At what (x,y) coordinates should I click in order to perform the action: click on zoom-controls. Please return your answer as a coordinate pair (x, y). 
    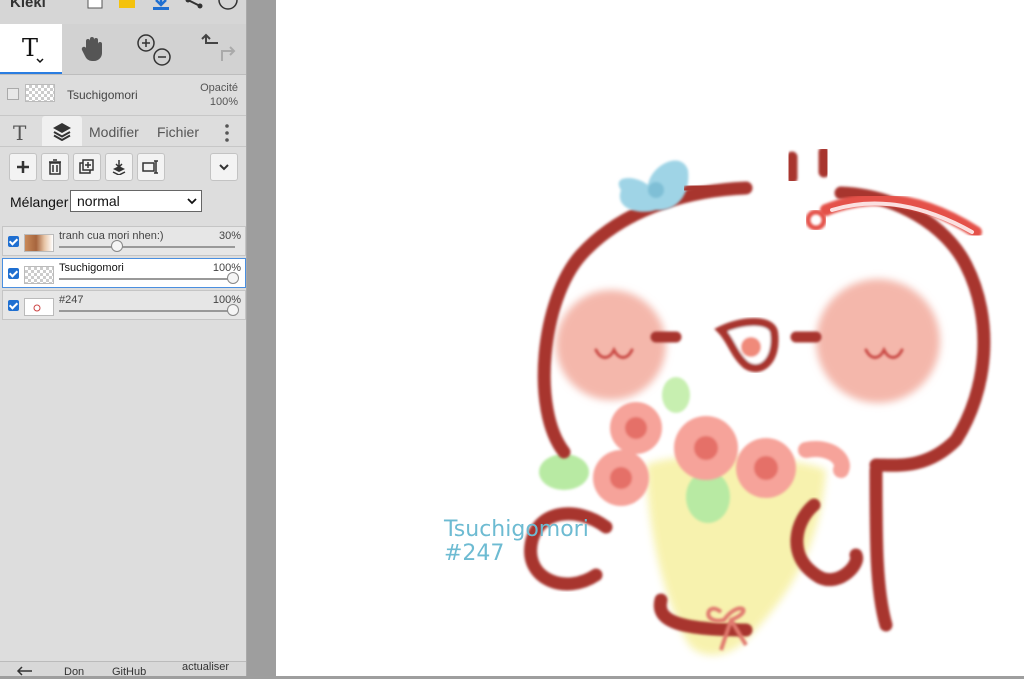
    Looking at the image, I should click on (155, 49).